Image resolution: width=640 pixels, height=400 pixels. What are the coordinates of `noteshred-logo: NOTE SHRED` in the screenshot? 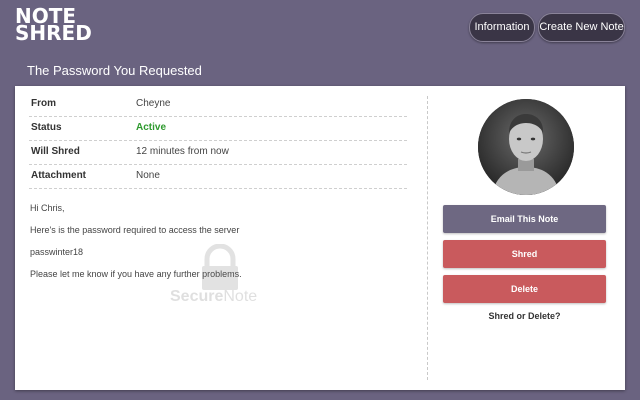 It's located at (53, 25).